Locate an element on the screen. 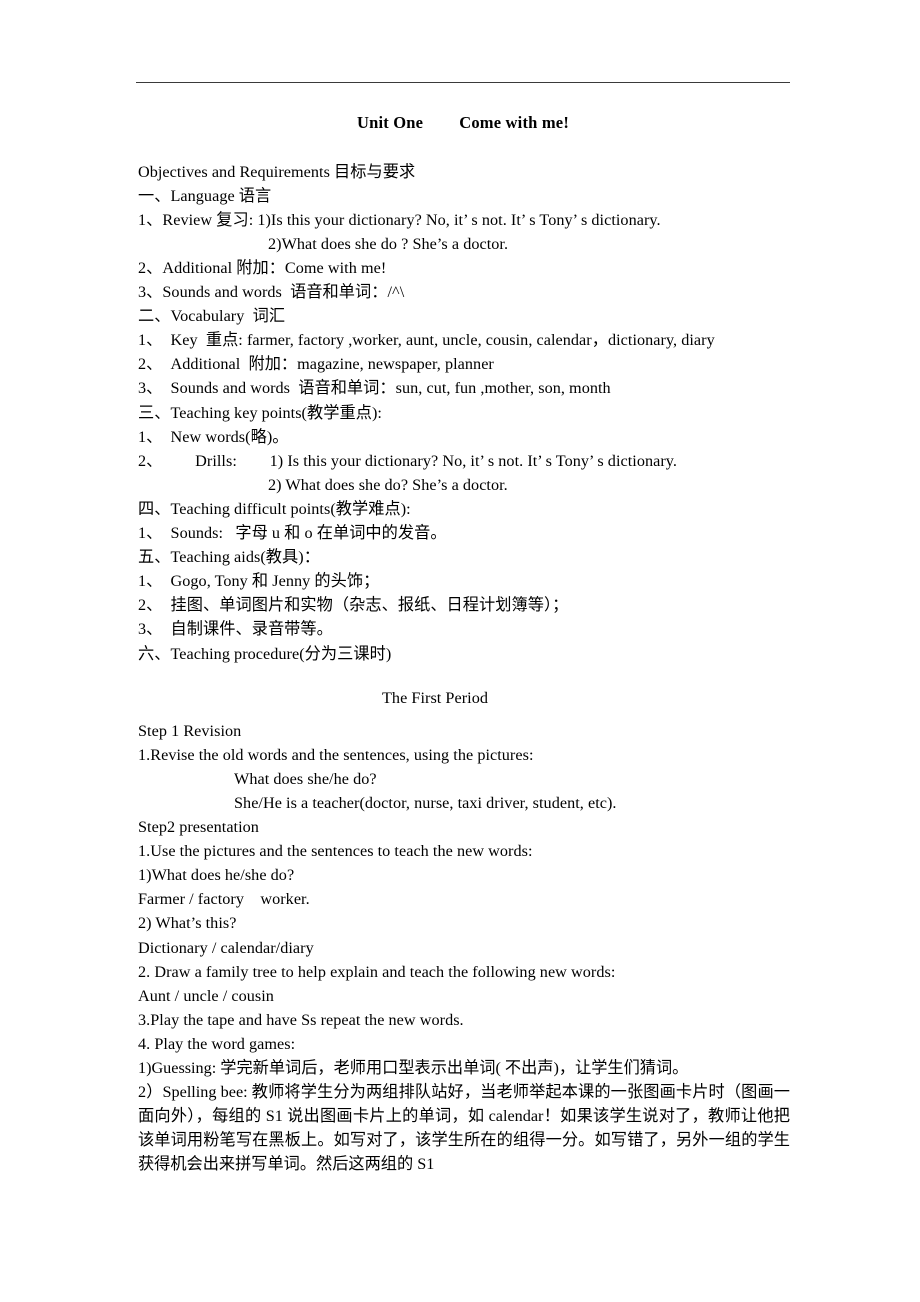 The height and width of the screenshot is (1302, 920). key-points-new-words: 1、 New words(略)。 is located at coordinates (213, 436).